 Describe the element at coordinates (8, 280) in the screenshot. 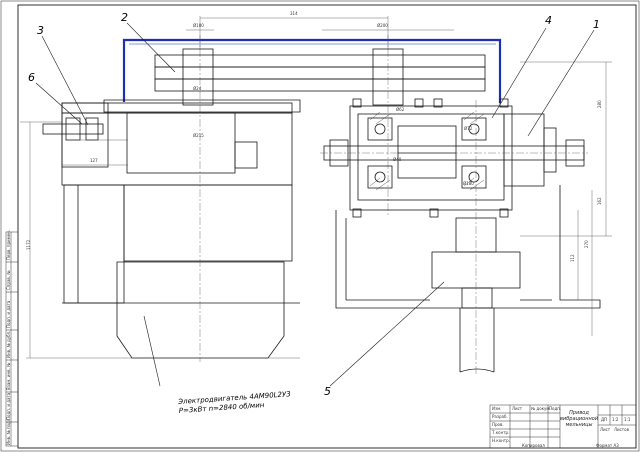

I see `strip-cell-2: Справ. №` at that location.